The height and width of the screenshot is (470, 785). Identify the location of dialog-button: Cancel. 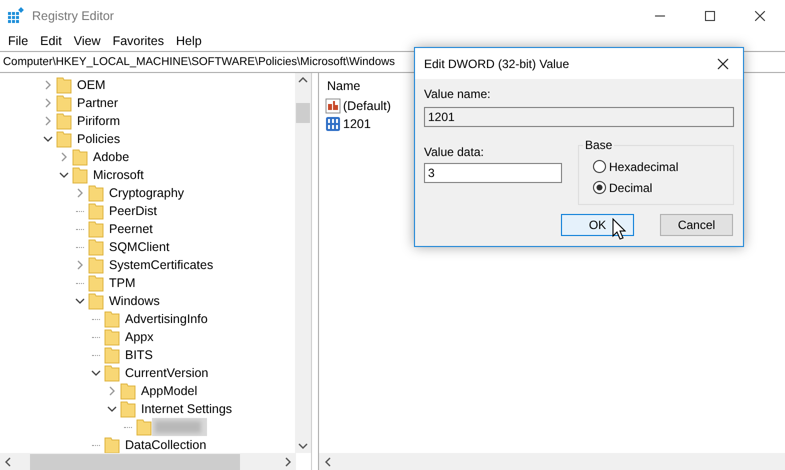
(696, 225).